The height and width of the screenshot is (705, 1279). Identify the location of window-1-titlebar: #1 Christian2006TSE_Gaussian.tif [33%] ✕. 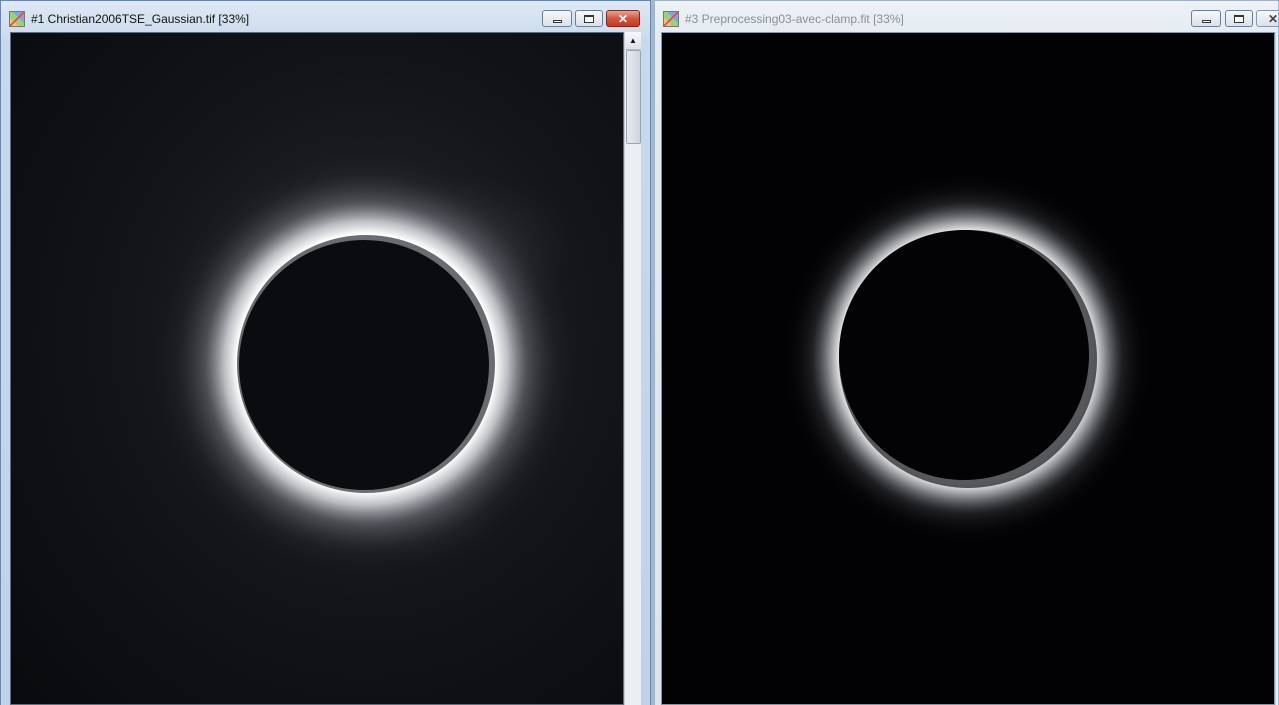
(325, 16).